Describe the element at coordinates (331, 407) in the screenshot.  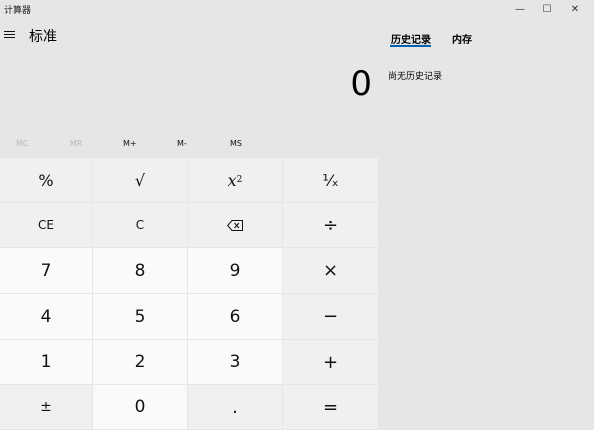
I see `equals-button: =` at that location.